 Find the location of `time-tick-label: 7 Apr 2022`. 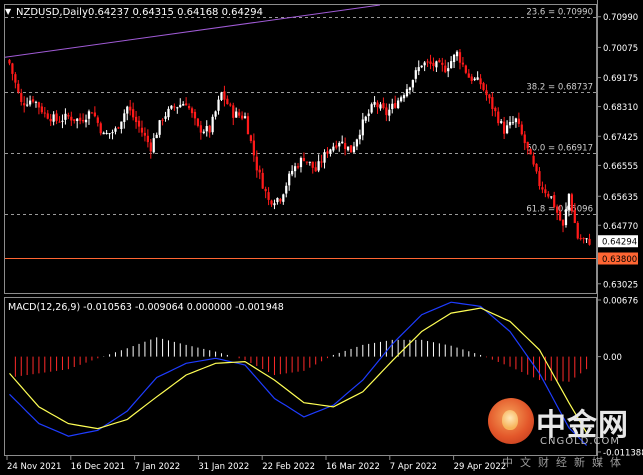

time-tick-label: 7 Apr 2022 is located at coordinates (413, 467).